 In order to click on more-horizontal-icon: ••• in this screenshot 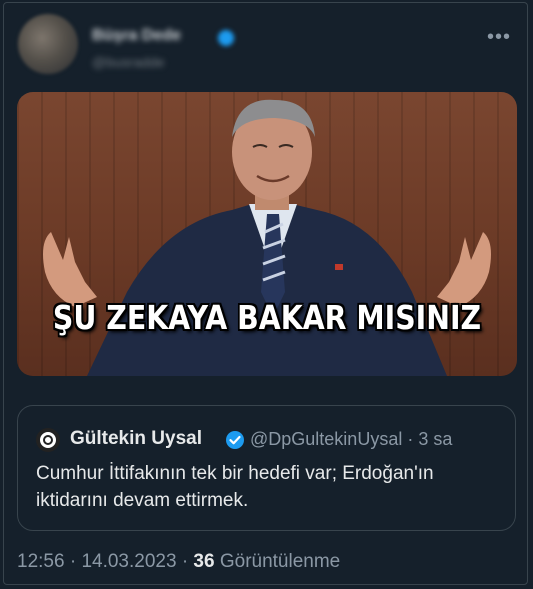, I will do `click(499, 37)`.